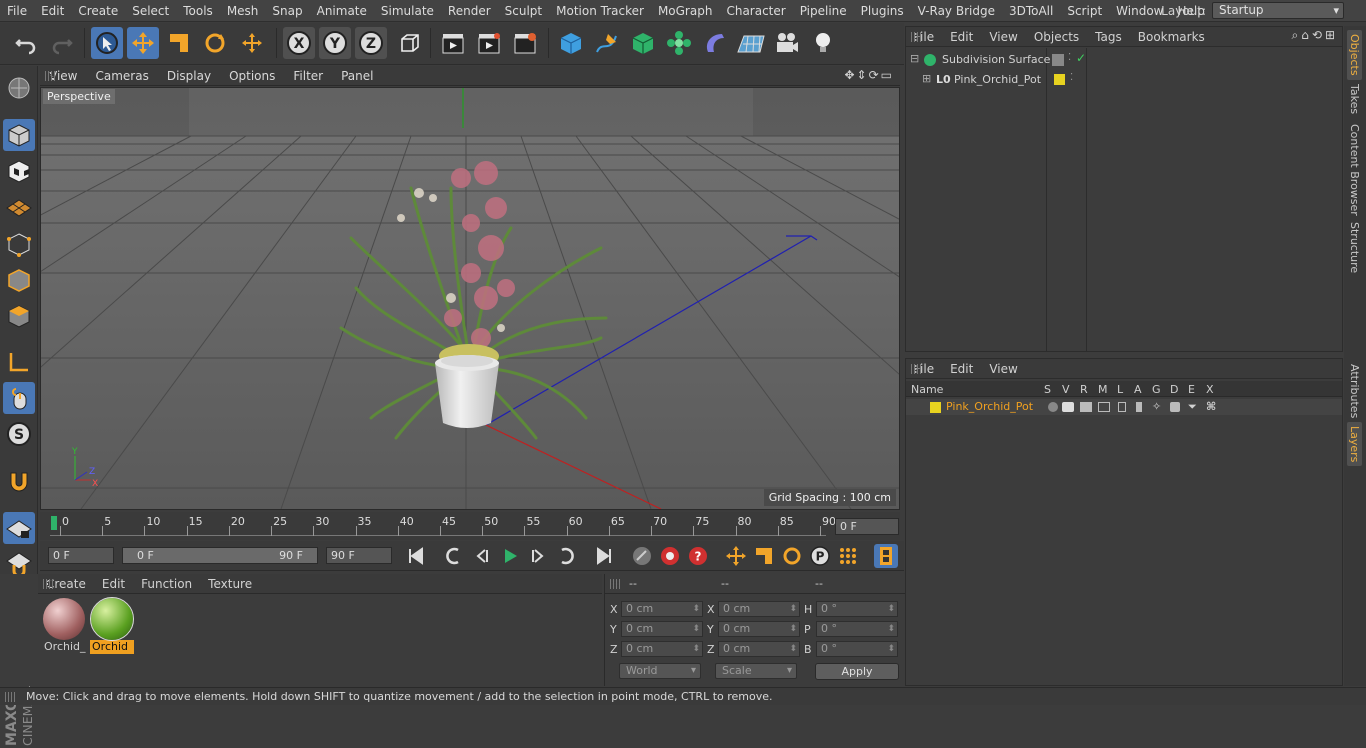 The image size is (1366, 748). What do you see at coordinates (642, 556) in the screenshot?
I see `record-keys-button` at bounding box center [642, 556].